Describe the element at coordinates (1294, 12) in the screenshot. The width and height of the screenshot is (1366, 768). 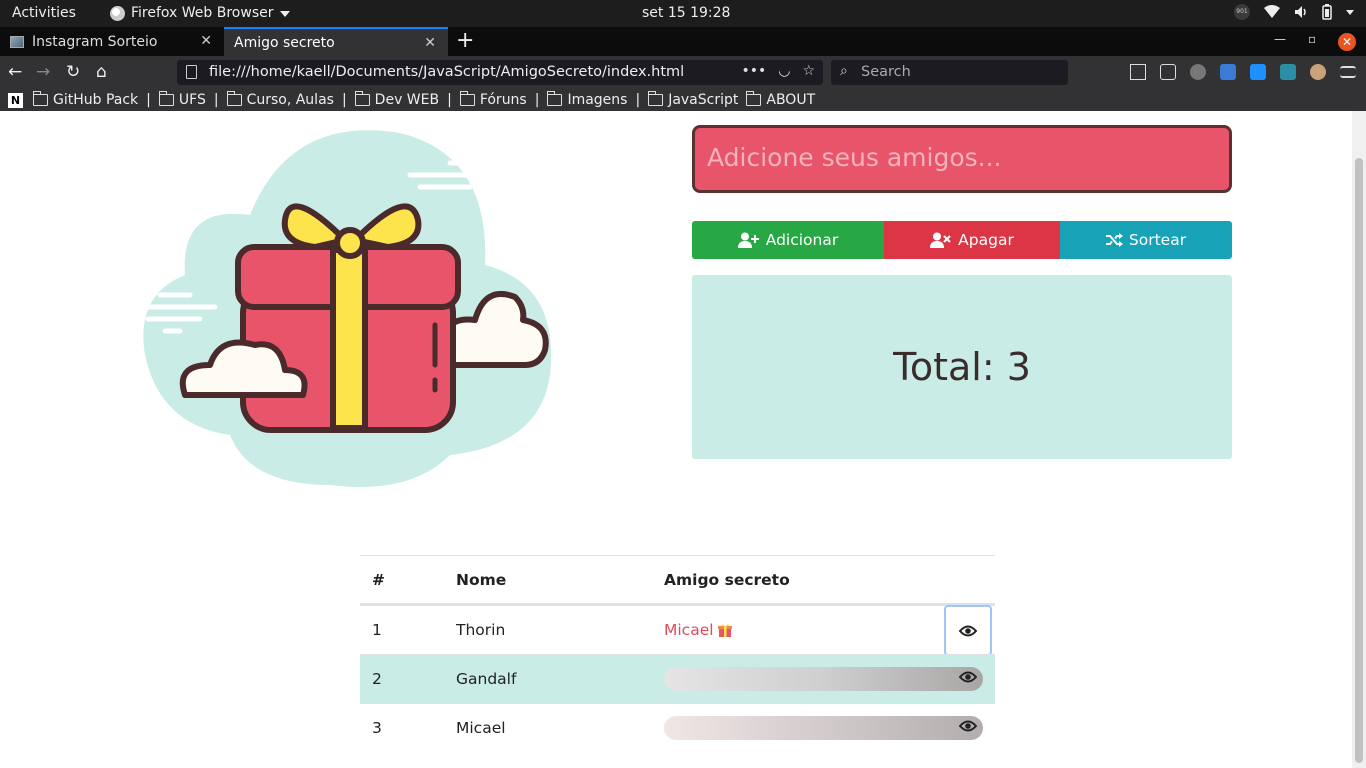
I see `system-tray: 901` at that location.